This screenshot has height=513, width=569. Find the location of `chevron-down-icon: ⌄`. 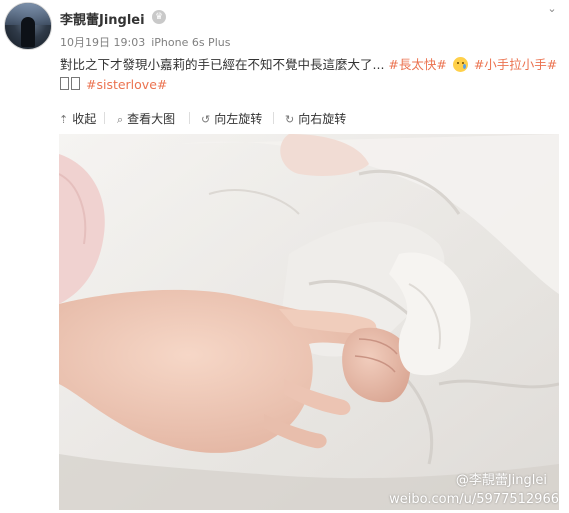

chevron-down-icon: ⌄ is located at coordinates (552, 9).